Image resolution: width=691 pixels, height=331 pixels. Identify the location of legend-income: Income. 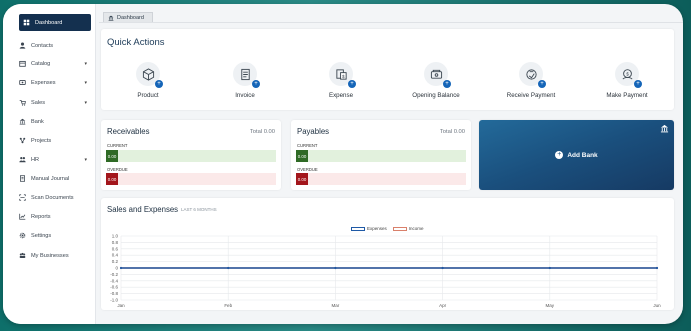
(408, 228).